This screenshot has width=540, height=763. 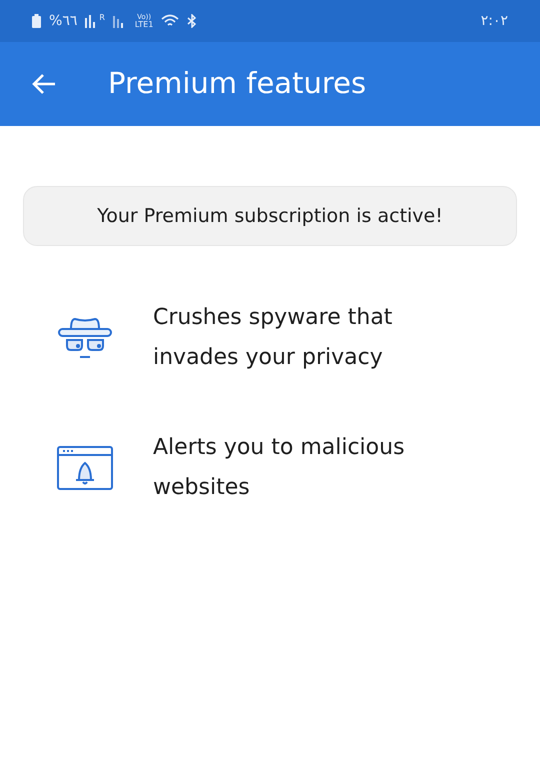 What do you see at coordinates (279, 468) in the screenshot?
I see `feature-text: Alerts you to malicious websites` at bounding box center [279, 468].